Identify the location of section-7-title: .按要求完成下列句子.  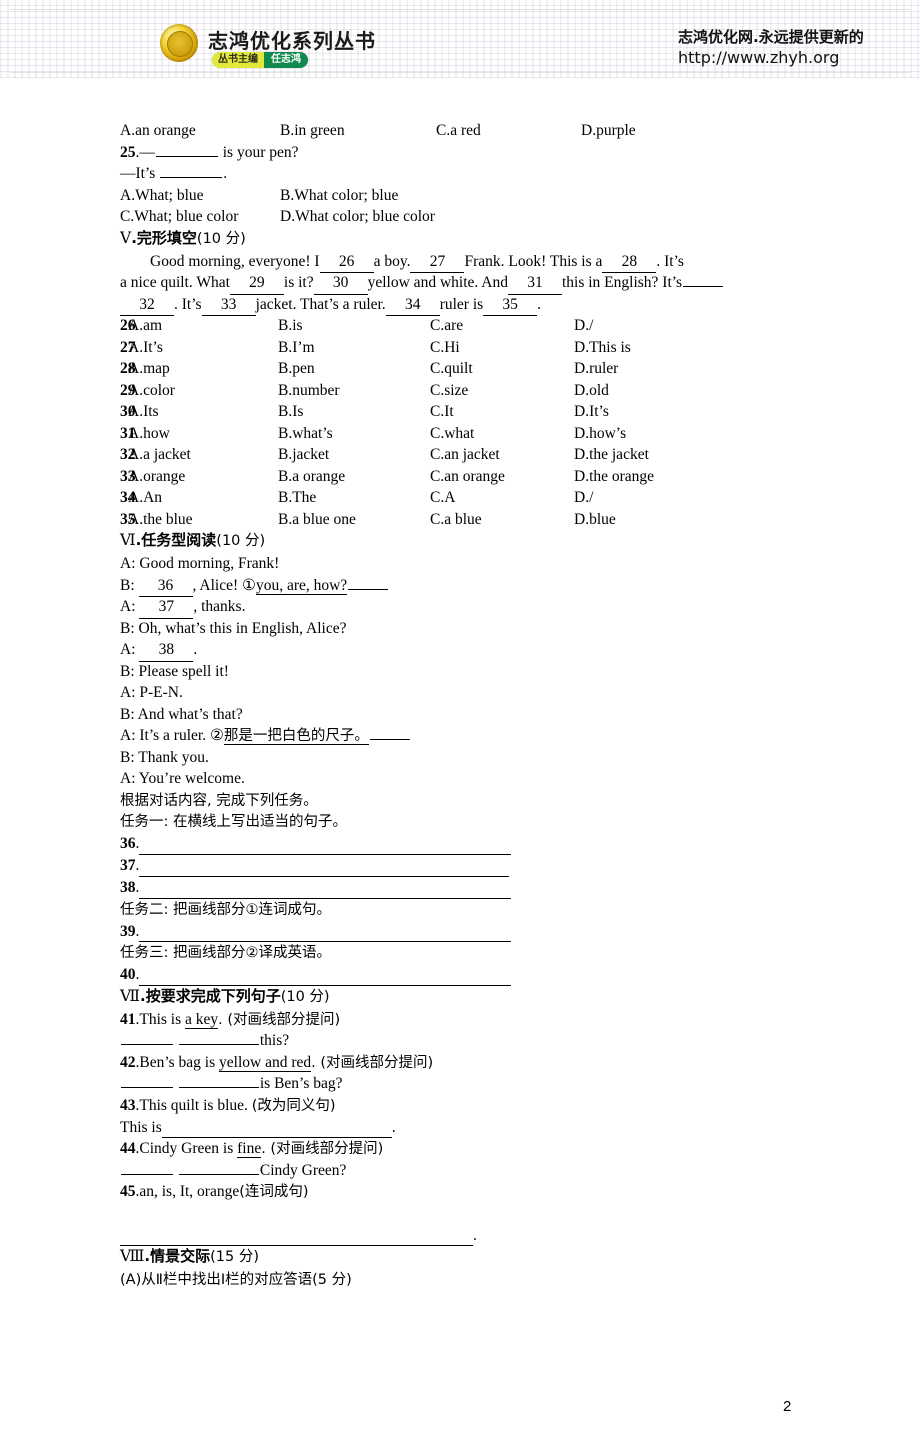
(210, 995).